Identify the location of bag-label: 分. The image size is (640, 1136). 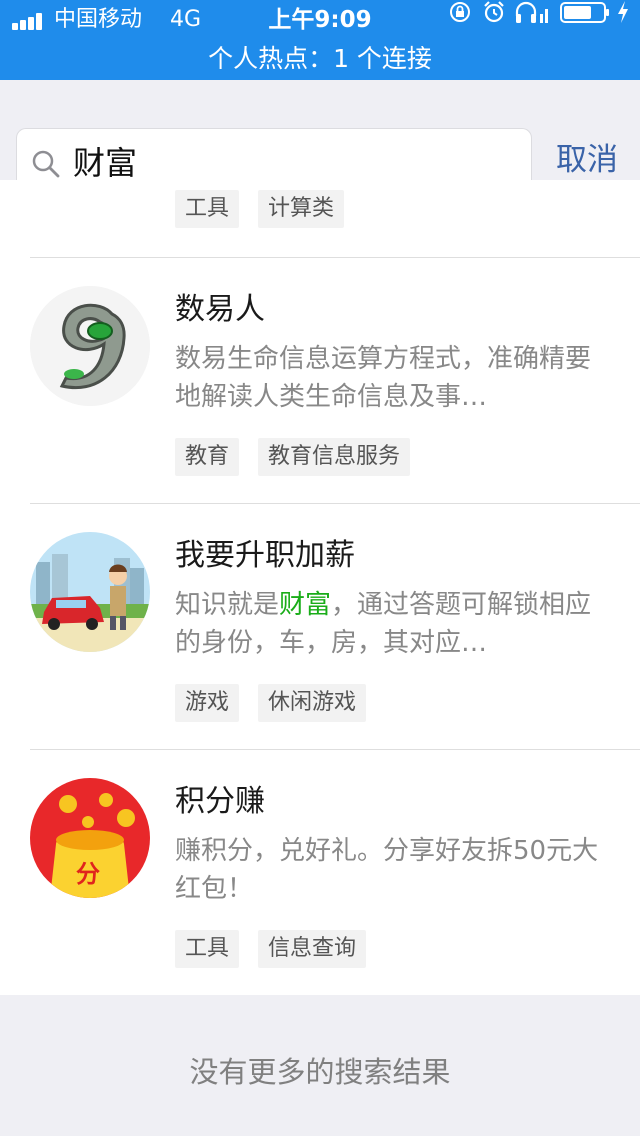
(88, 874).